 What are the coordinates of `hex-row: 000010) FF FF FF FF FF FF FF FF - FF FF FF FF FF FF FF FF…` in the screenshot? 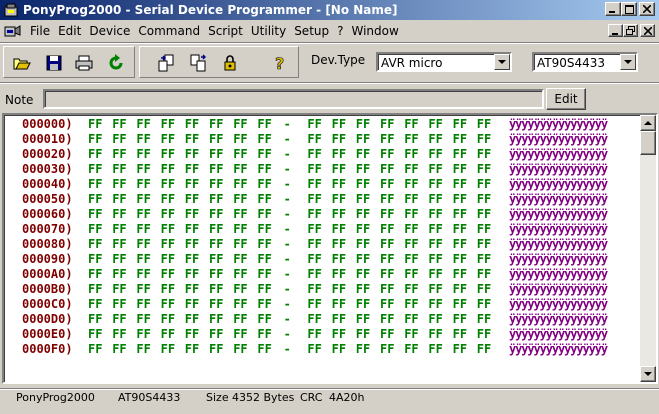 It's located at (322, 139).